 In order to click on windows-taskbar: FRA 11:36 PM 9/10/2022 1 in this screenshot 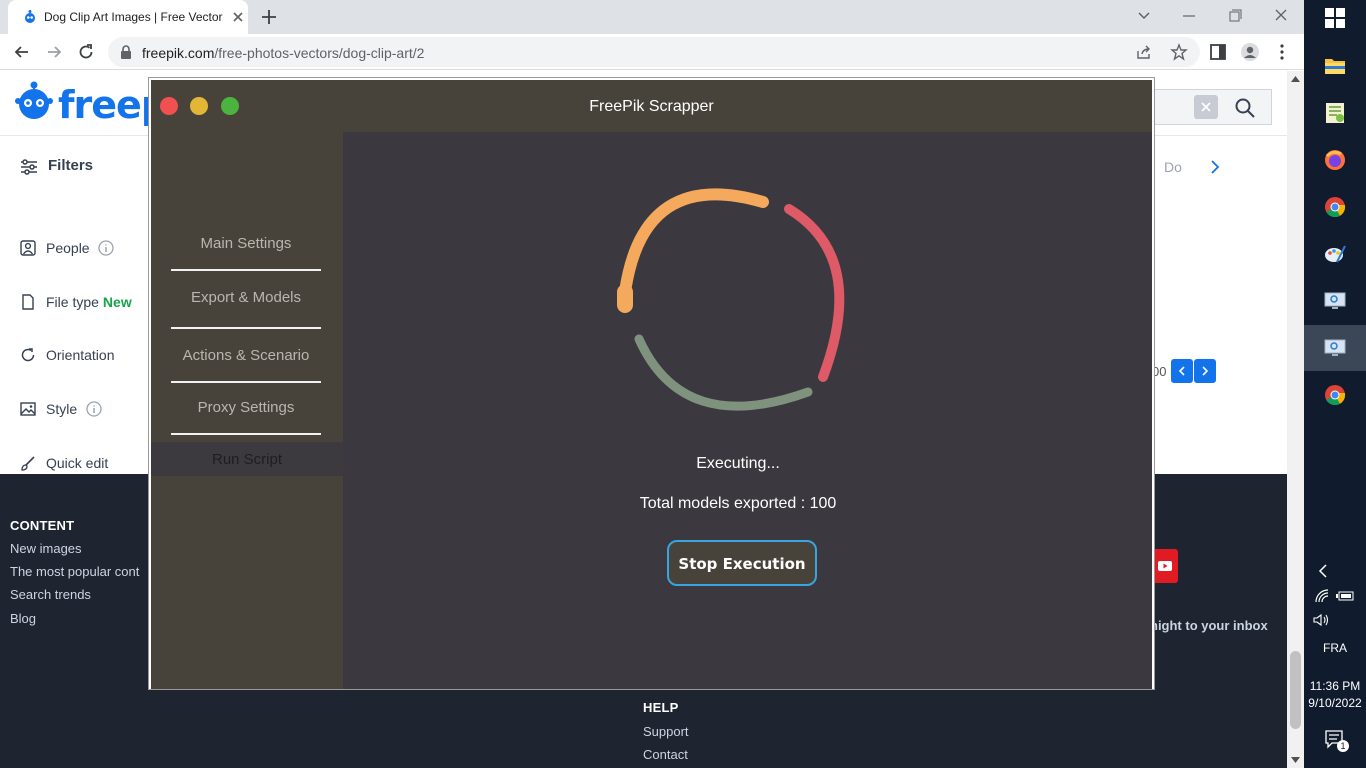, I will do `click(1335, 384)`.